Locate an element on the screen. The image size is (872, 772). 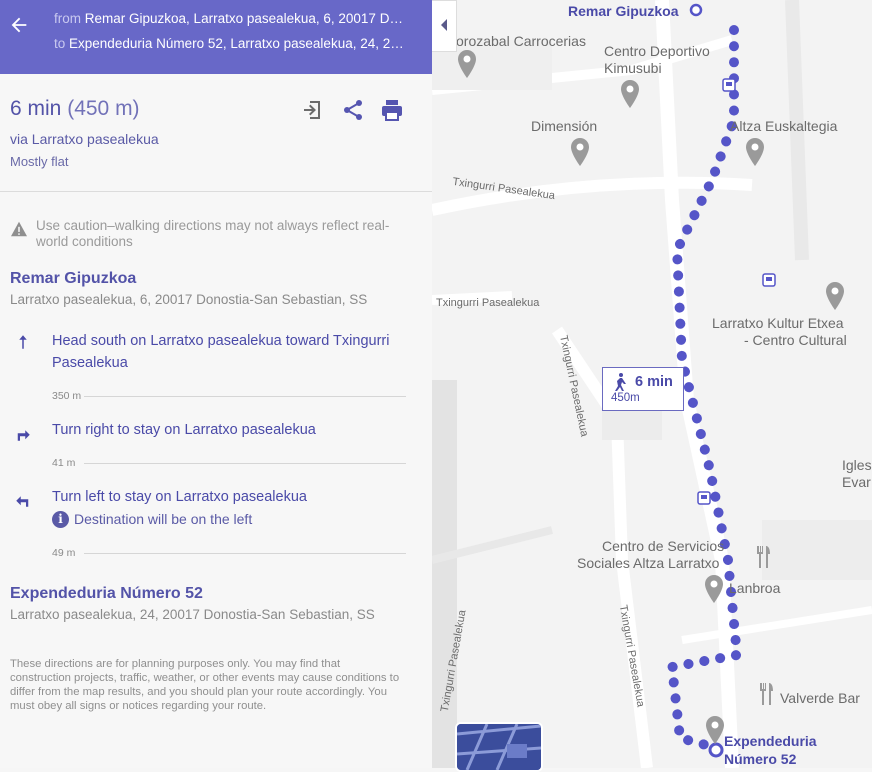
arrow-up-icon is located at coordinates (23, 342).